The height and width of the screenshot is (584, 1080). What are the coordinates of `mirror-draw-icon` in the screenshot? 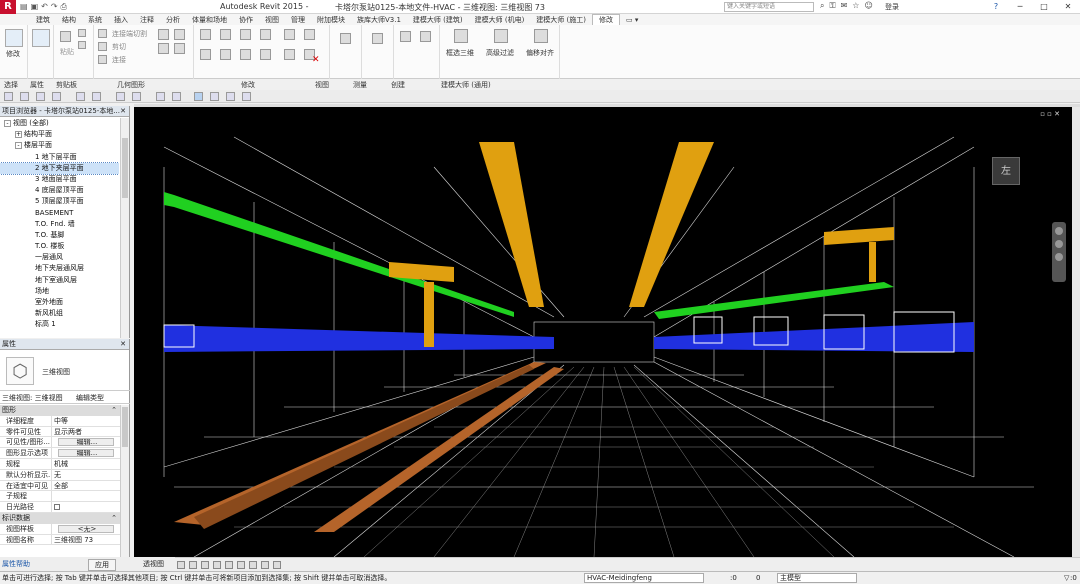 It's located at (265, 34).